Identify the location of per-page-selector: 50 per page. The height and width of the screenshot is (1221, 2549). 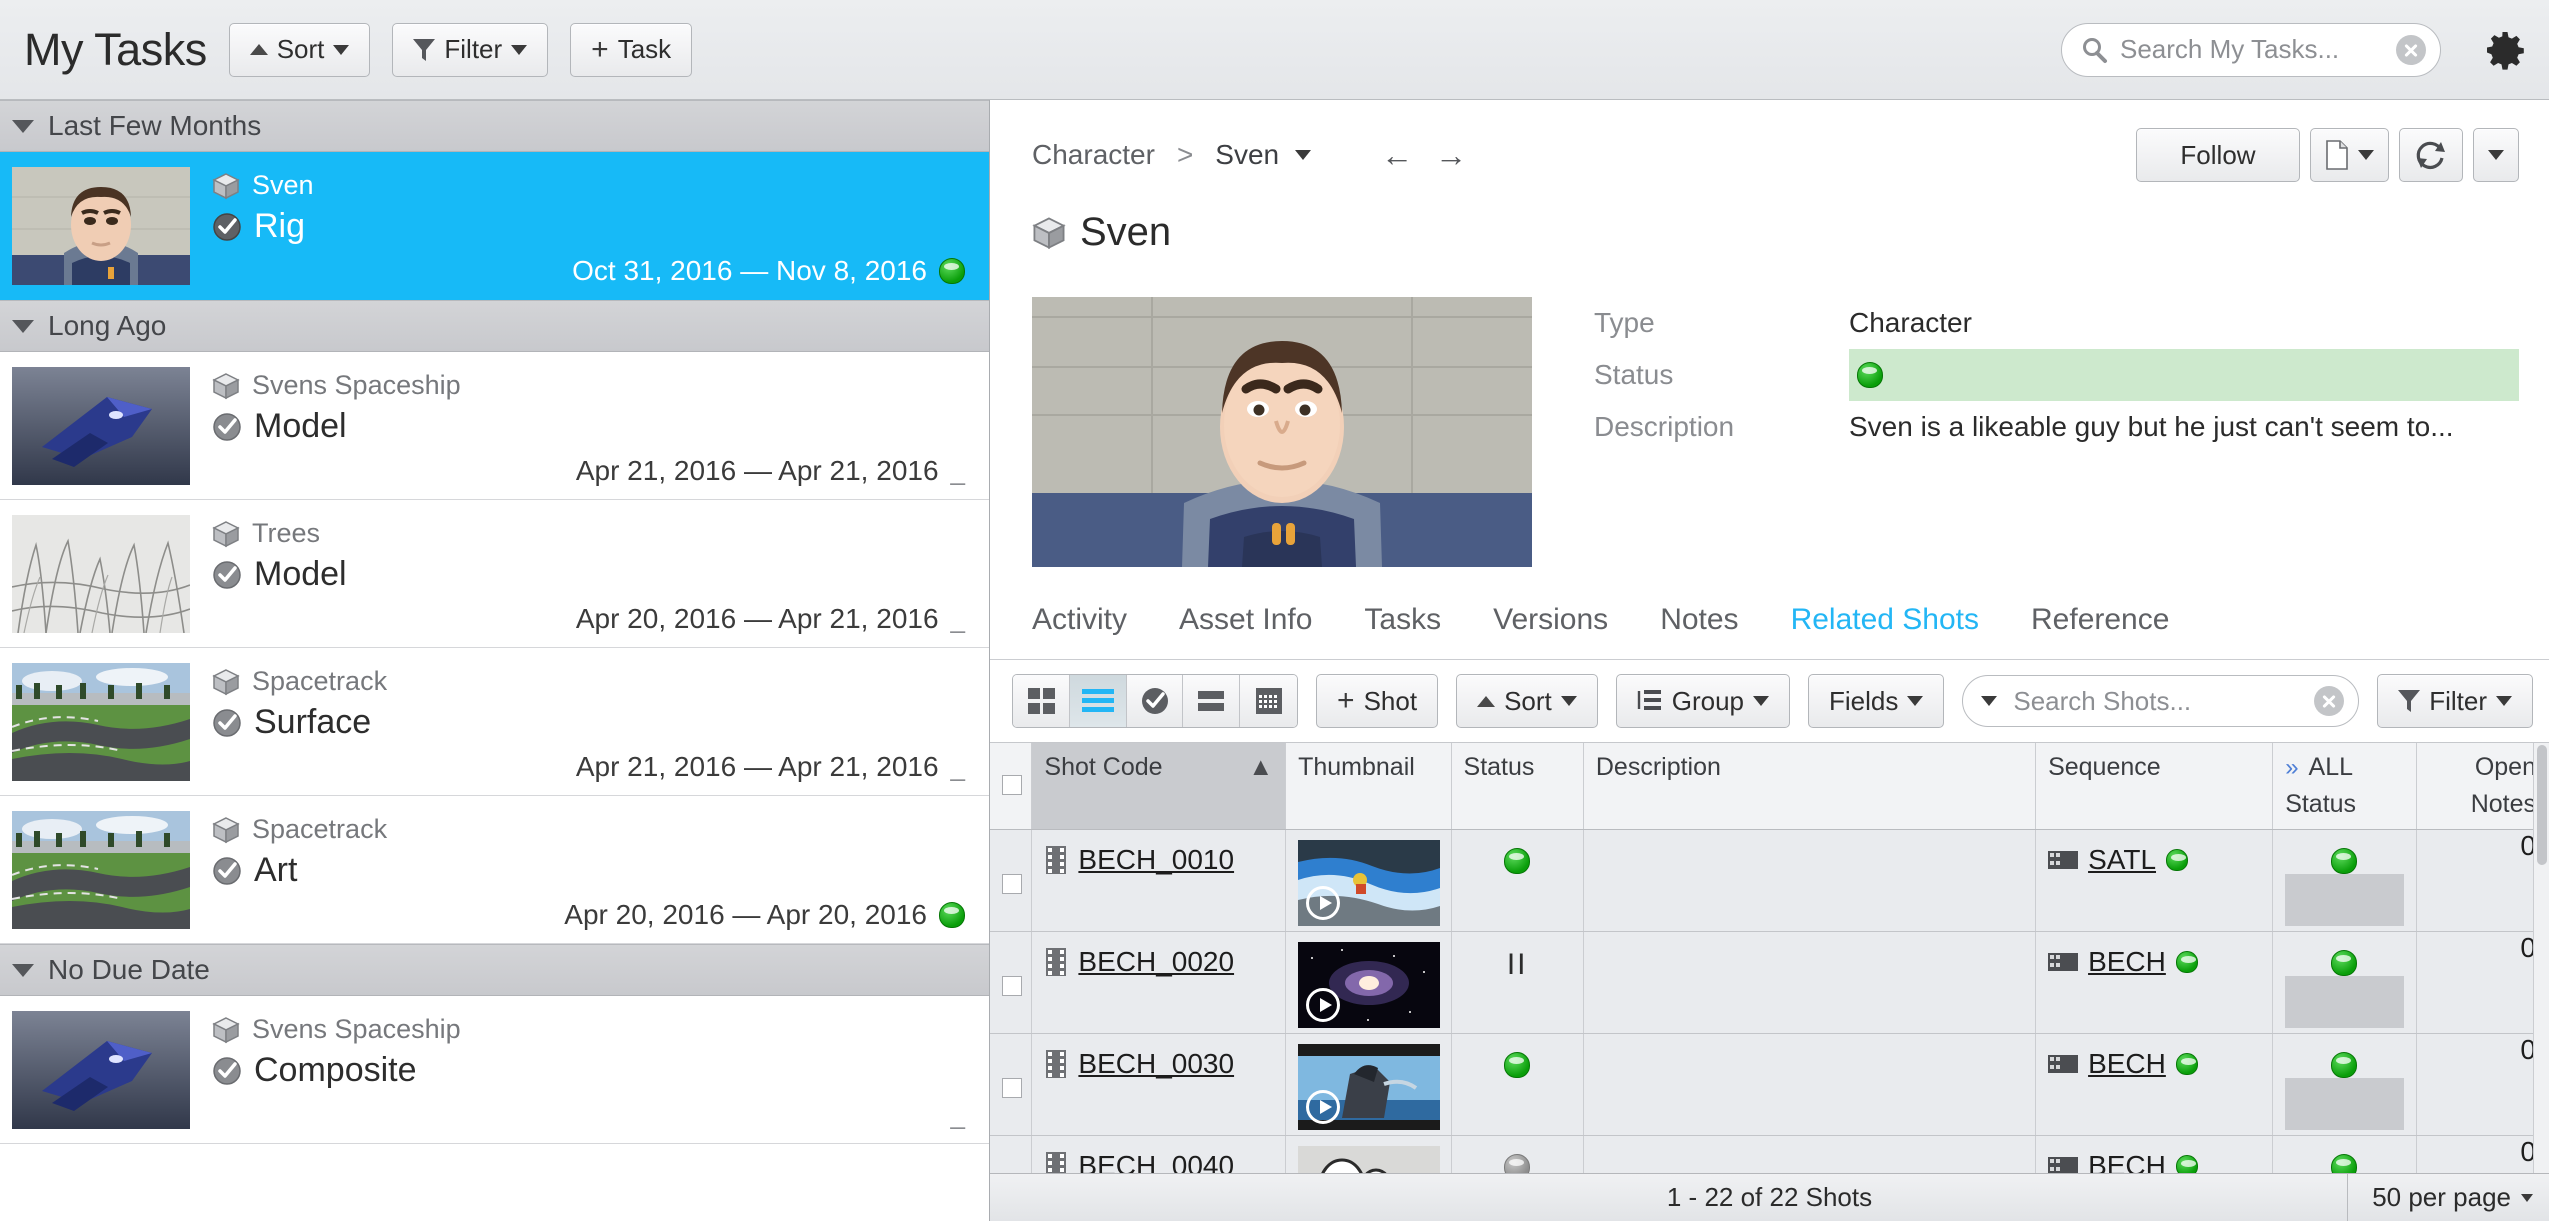
(2440, 1197).